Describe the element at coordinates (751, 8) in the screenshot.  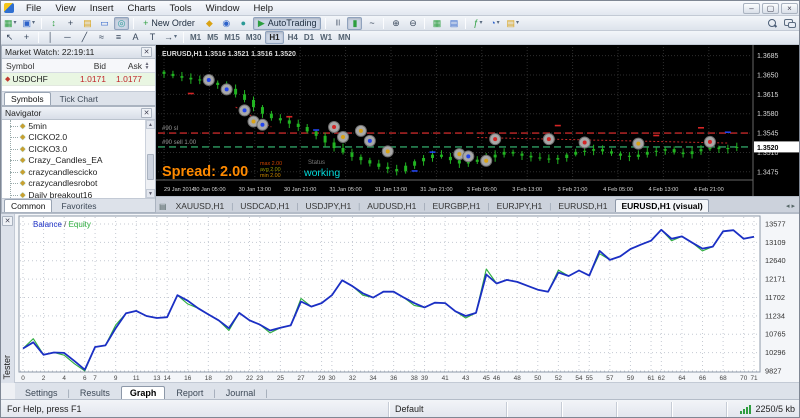
I see `minimize-button: –` at that location.